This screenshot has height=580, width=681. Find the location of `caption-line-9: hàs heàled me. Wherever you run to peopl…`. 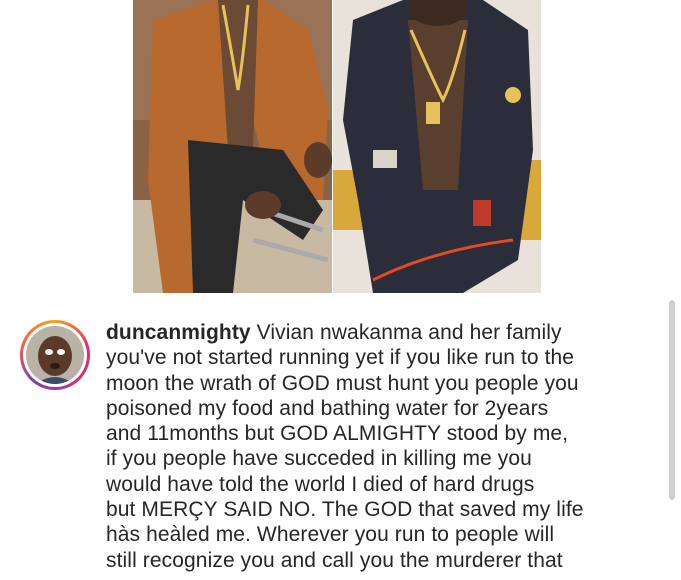

caption-line-9: hàs heàled me. Wherever you run to peopl… is located at coordinates (330, 535).